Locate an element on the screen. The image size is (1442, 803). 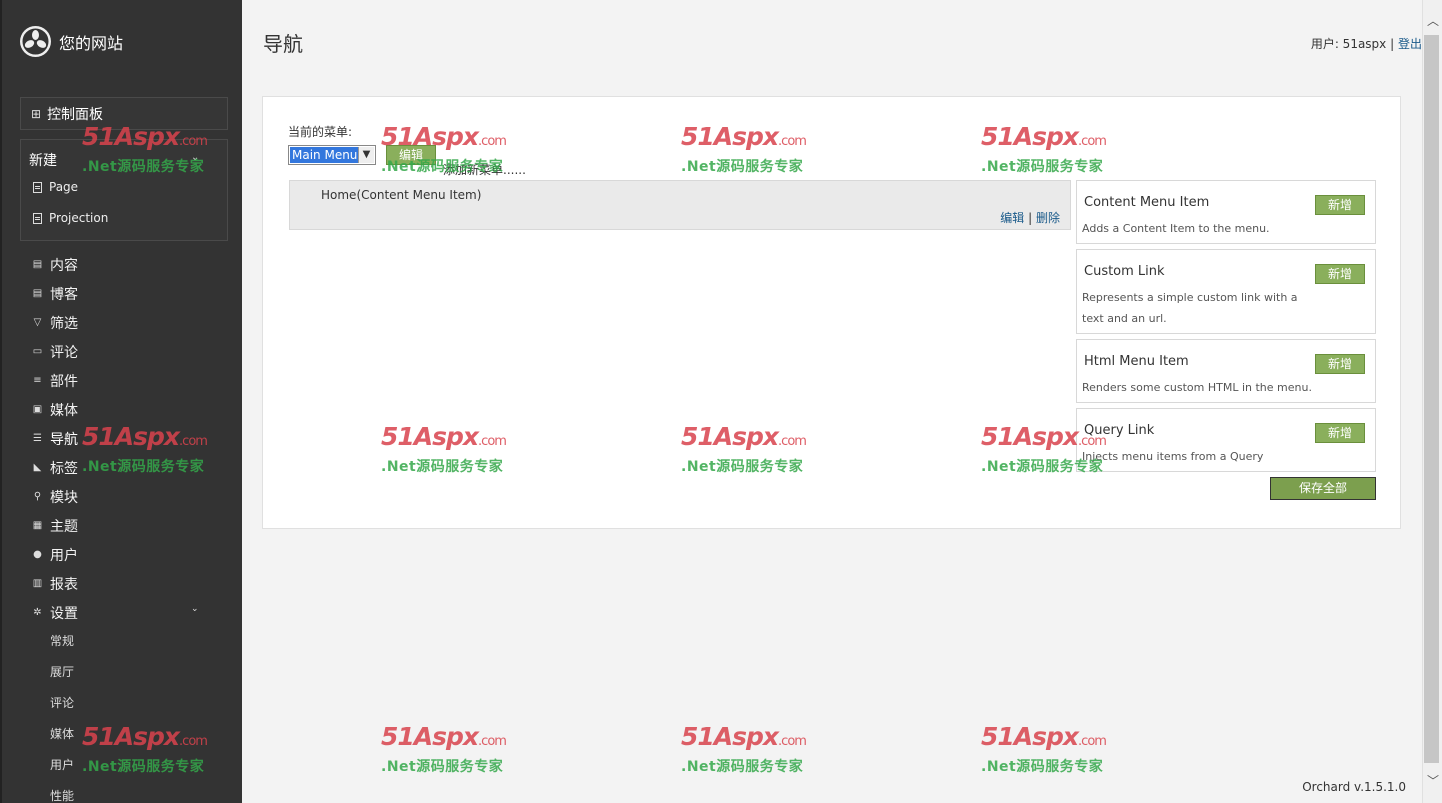
sidebar-item-label: 媒体 is located at coordinates (64, 410).